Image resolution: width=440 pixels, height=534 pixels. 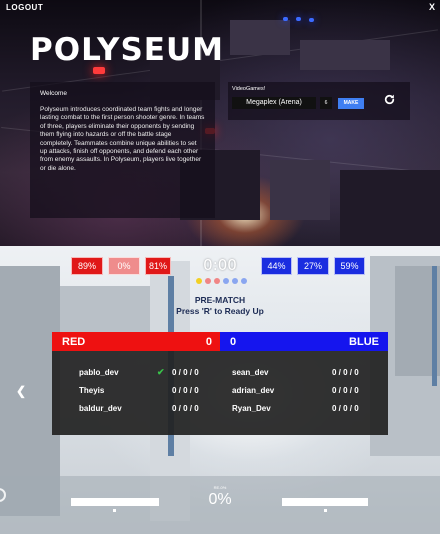 I want to click on arena-select: Megaplex (Arena), so click(x=274, y=103).